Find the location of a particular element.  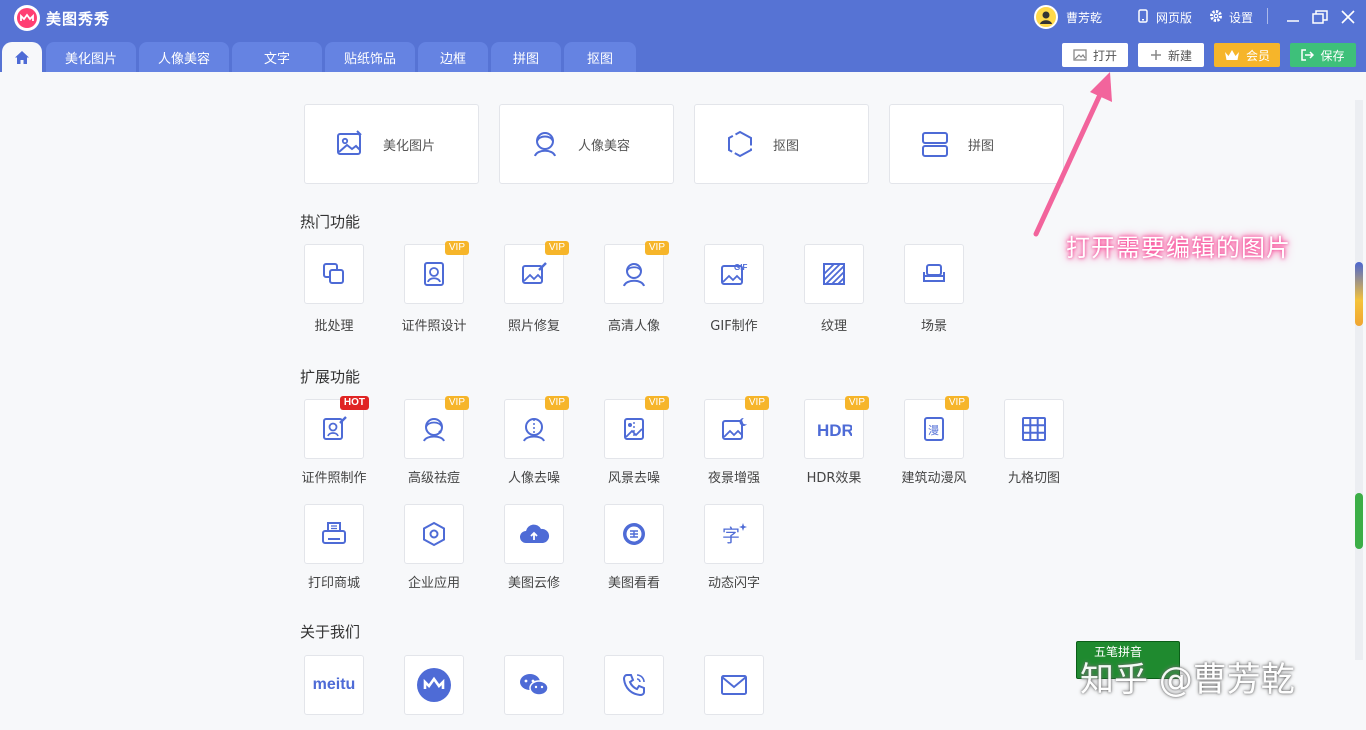

tab-portrait: 人像美容 is located at coordinates (184, 57).